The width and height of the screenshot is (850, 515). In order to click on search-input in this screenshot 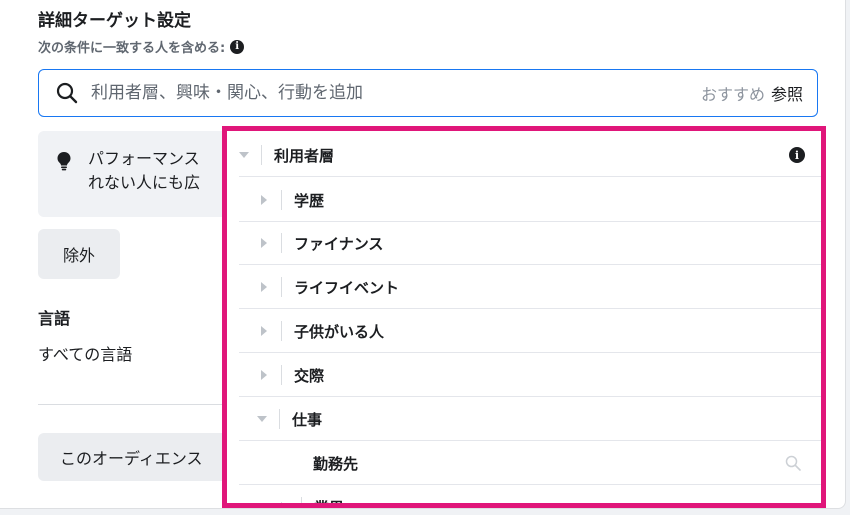, I will do `click(371, 93)`.